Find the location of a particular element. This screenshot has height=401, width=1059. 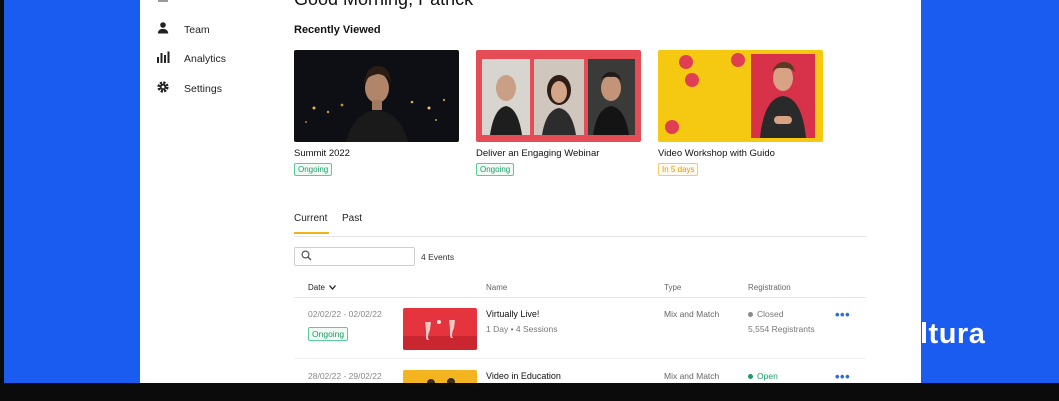

column-header-date: Date is located at coordinates (322, 287).